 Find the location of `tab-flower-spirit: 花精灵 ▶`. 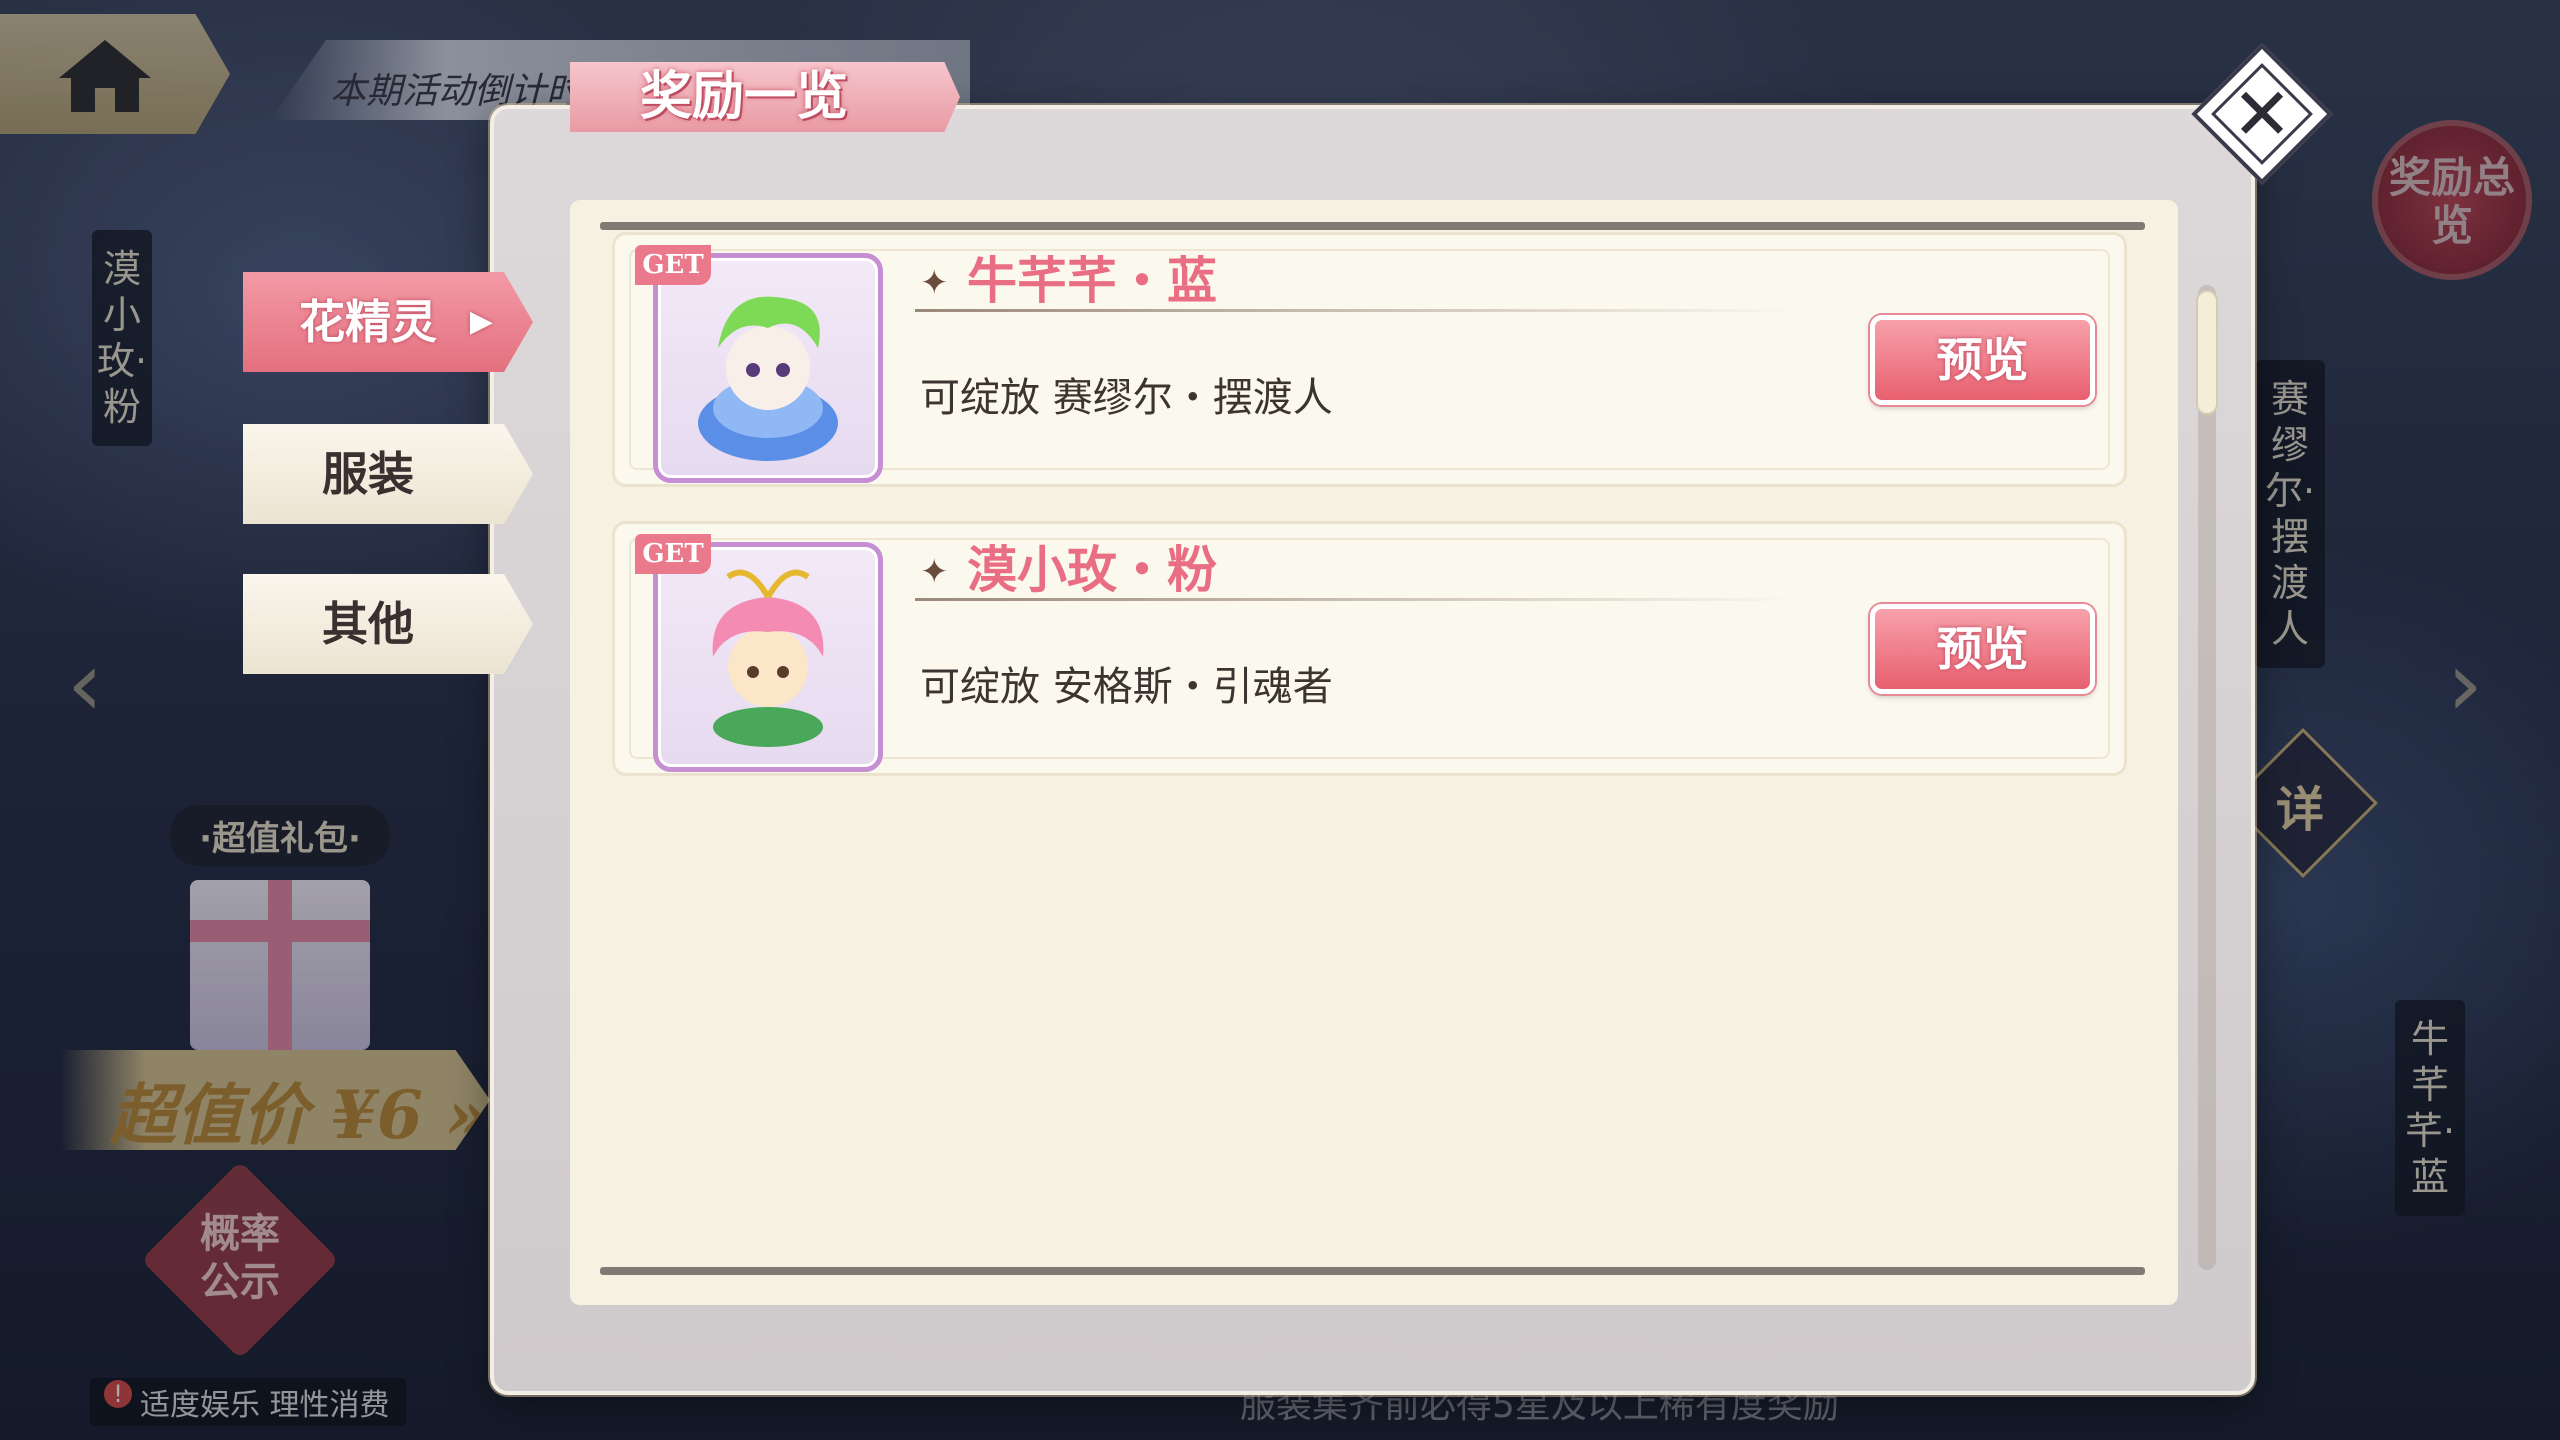

tab-flower-spirit: 花精灵 ▶ is located at coordinates (388, 322).